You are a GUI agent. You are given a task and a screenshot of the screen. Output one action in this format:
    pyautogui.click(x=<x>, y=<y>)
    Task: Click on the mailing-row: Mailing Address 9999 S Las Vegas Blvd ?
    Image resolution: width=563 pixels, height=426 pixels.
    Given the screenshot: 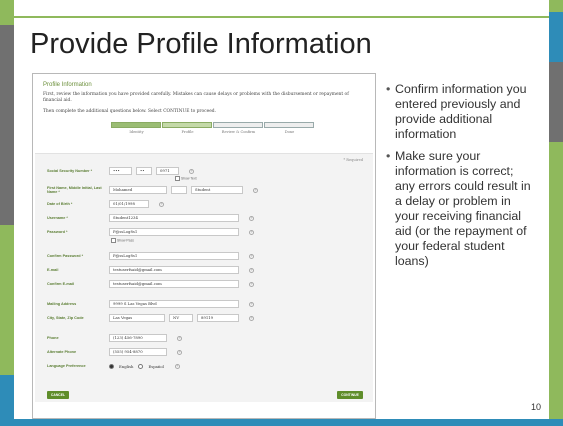 What is the action you would take?
    pyautogui.click(x=205, y=304)
    